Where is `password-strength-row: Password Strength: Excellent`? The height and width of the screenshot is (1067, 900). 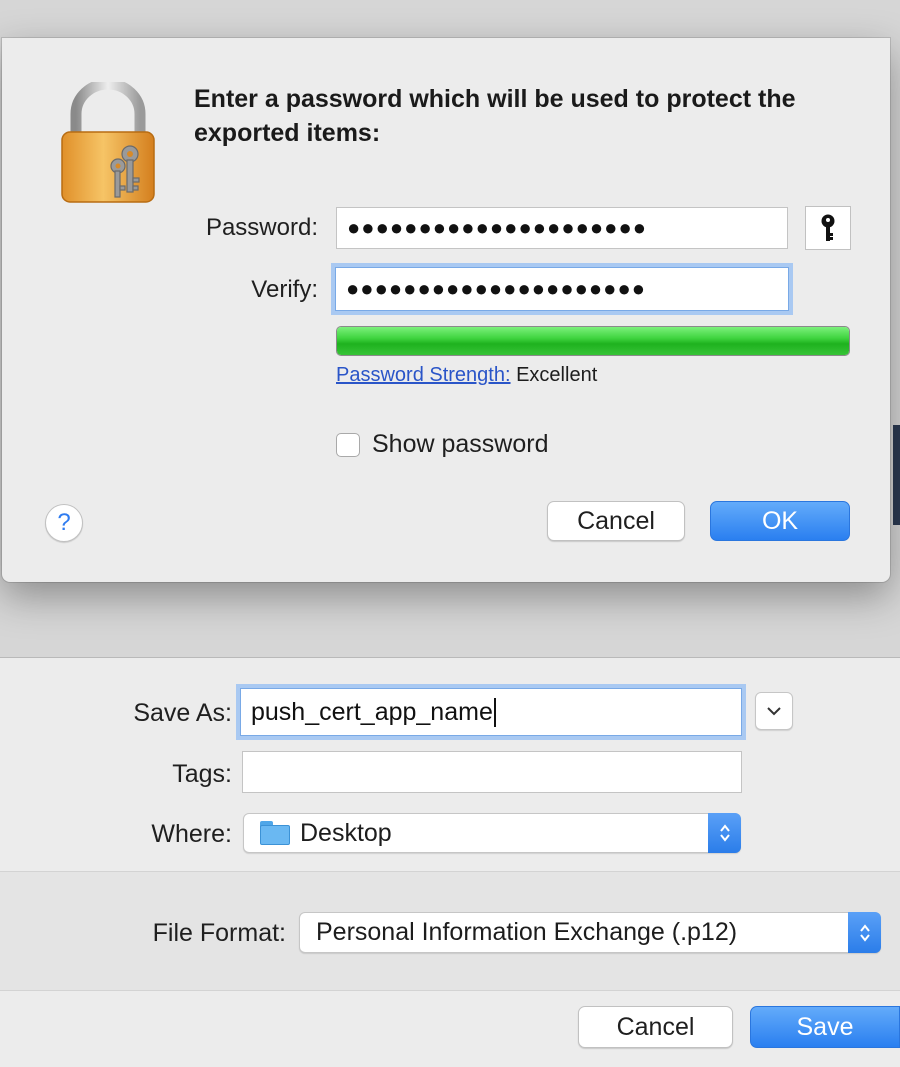
password-strength-row: Password Strength: Excellent is located at coordinates (466, 375).